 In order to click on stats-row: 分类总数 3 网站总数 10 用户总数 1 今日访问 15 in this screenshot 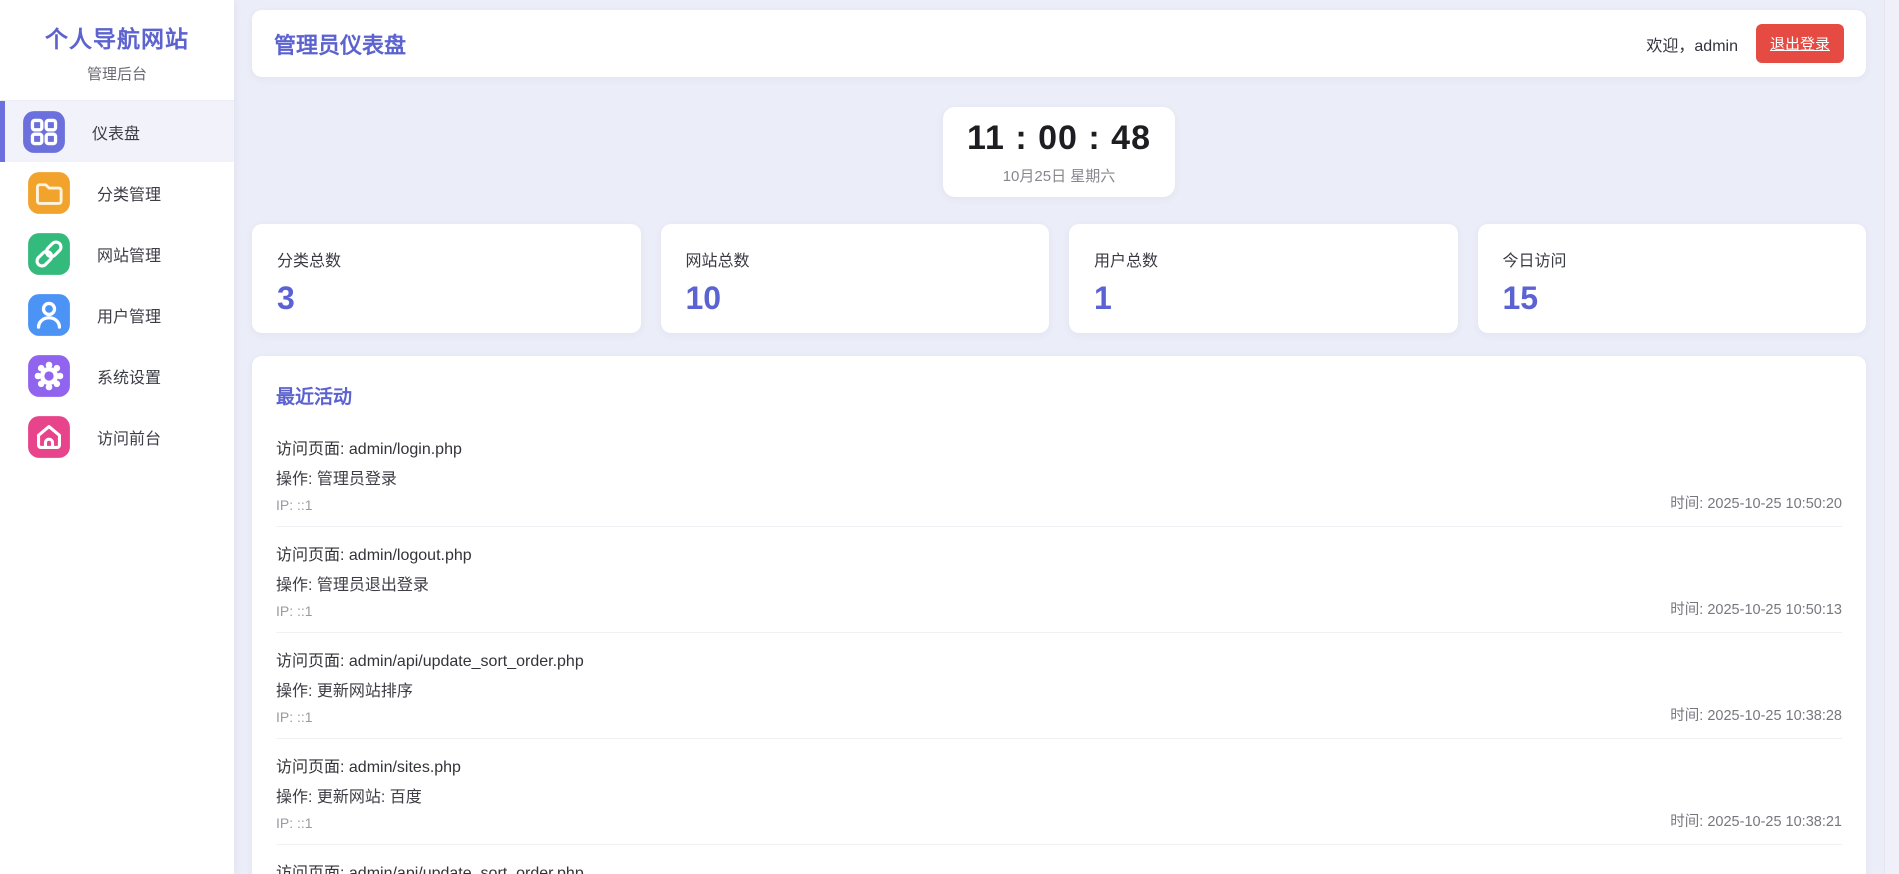, I will do `click(1059, 278)`.